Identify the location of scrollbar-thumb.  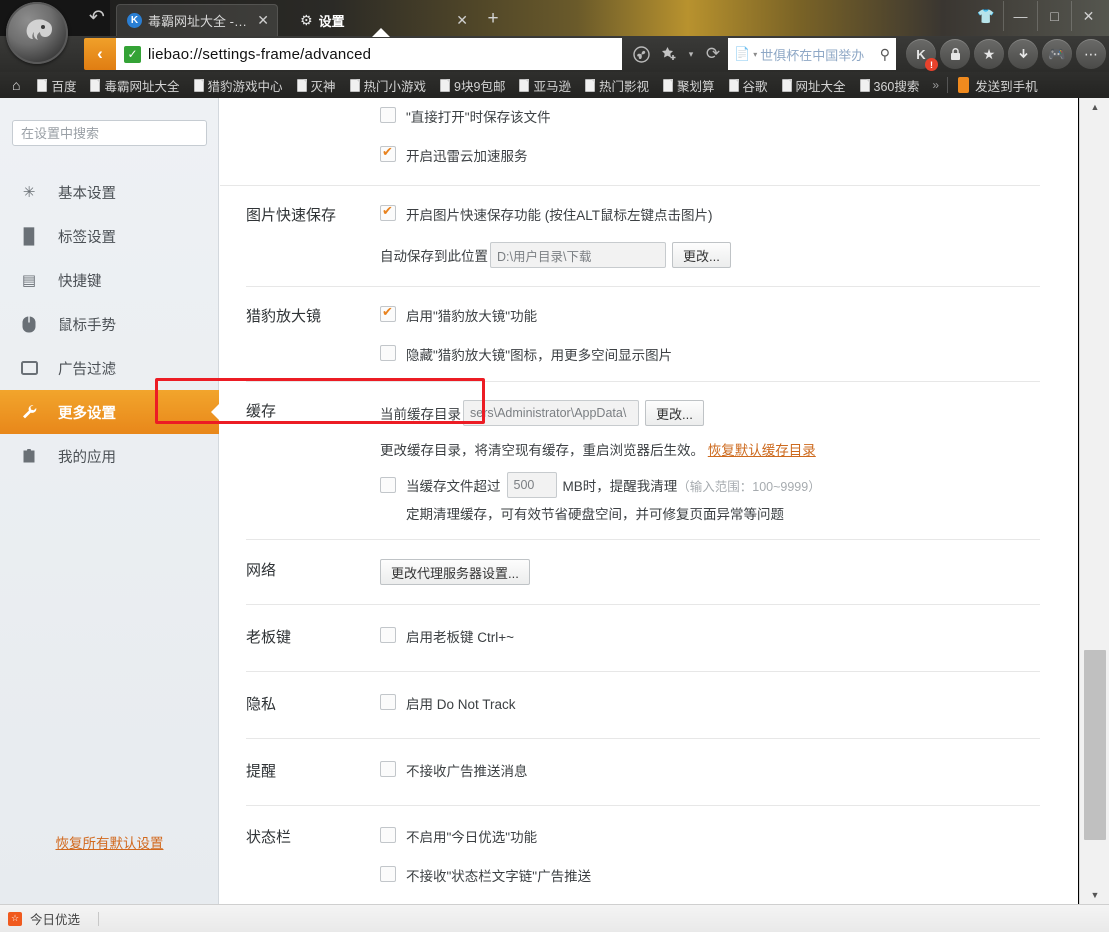
(1095, 745).